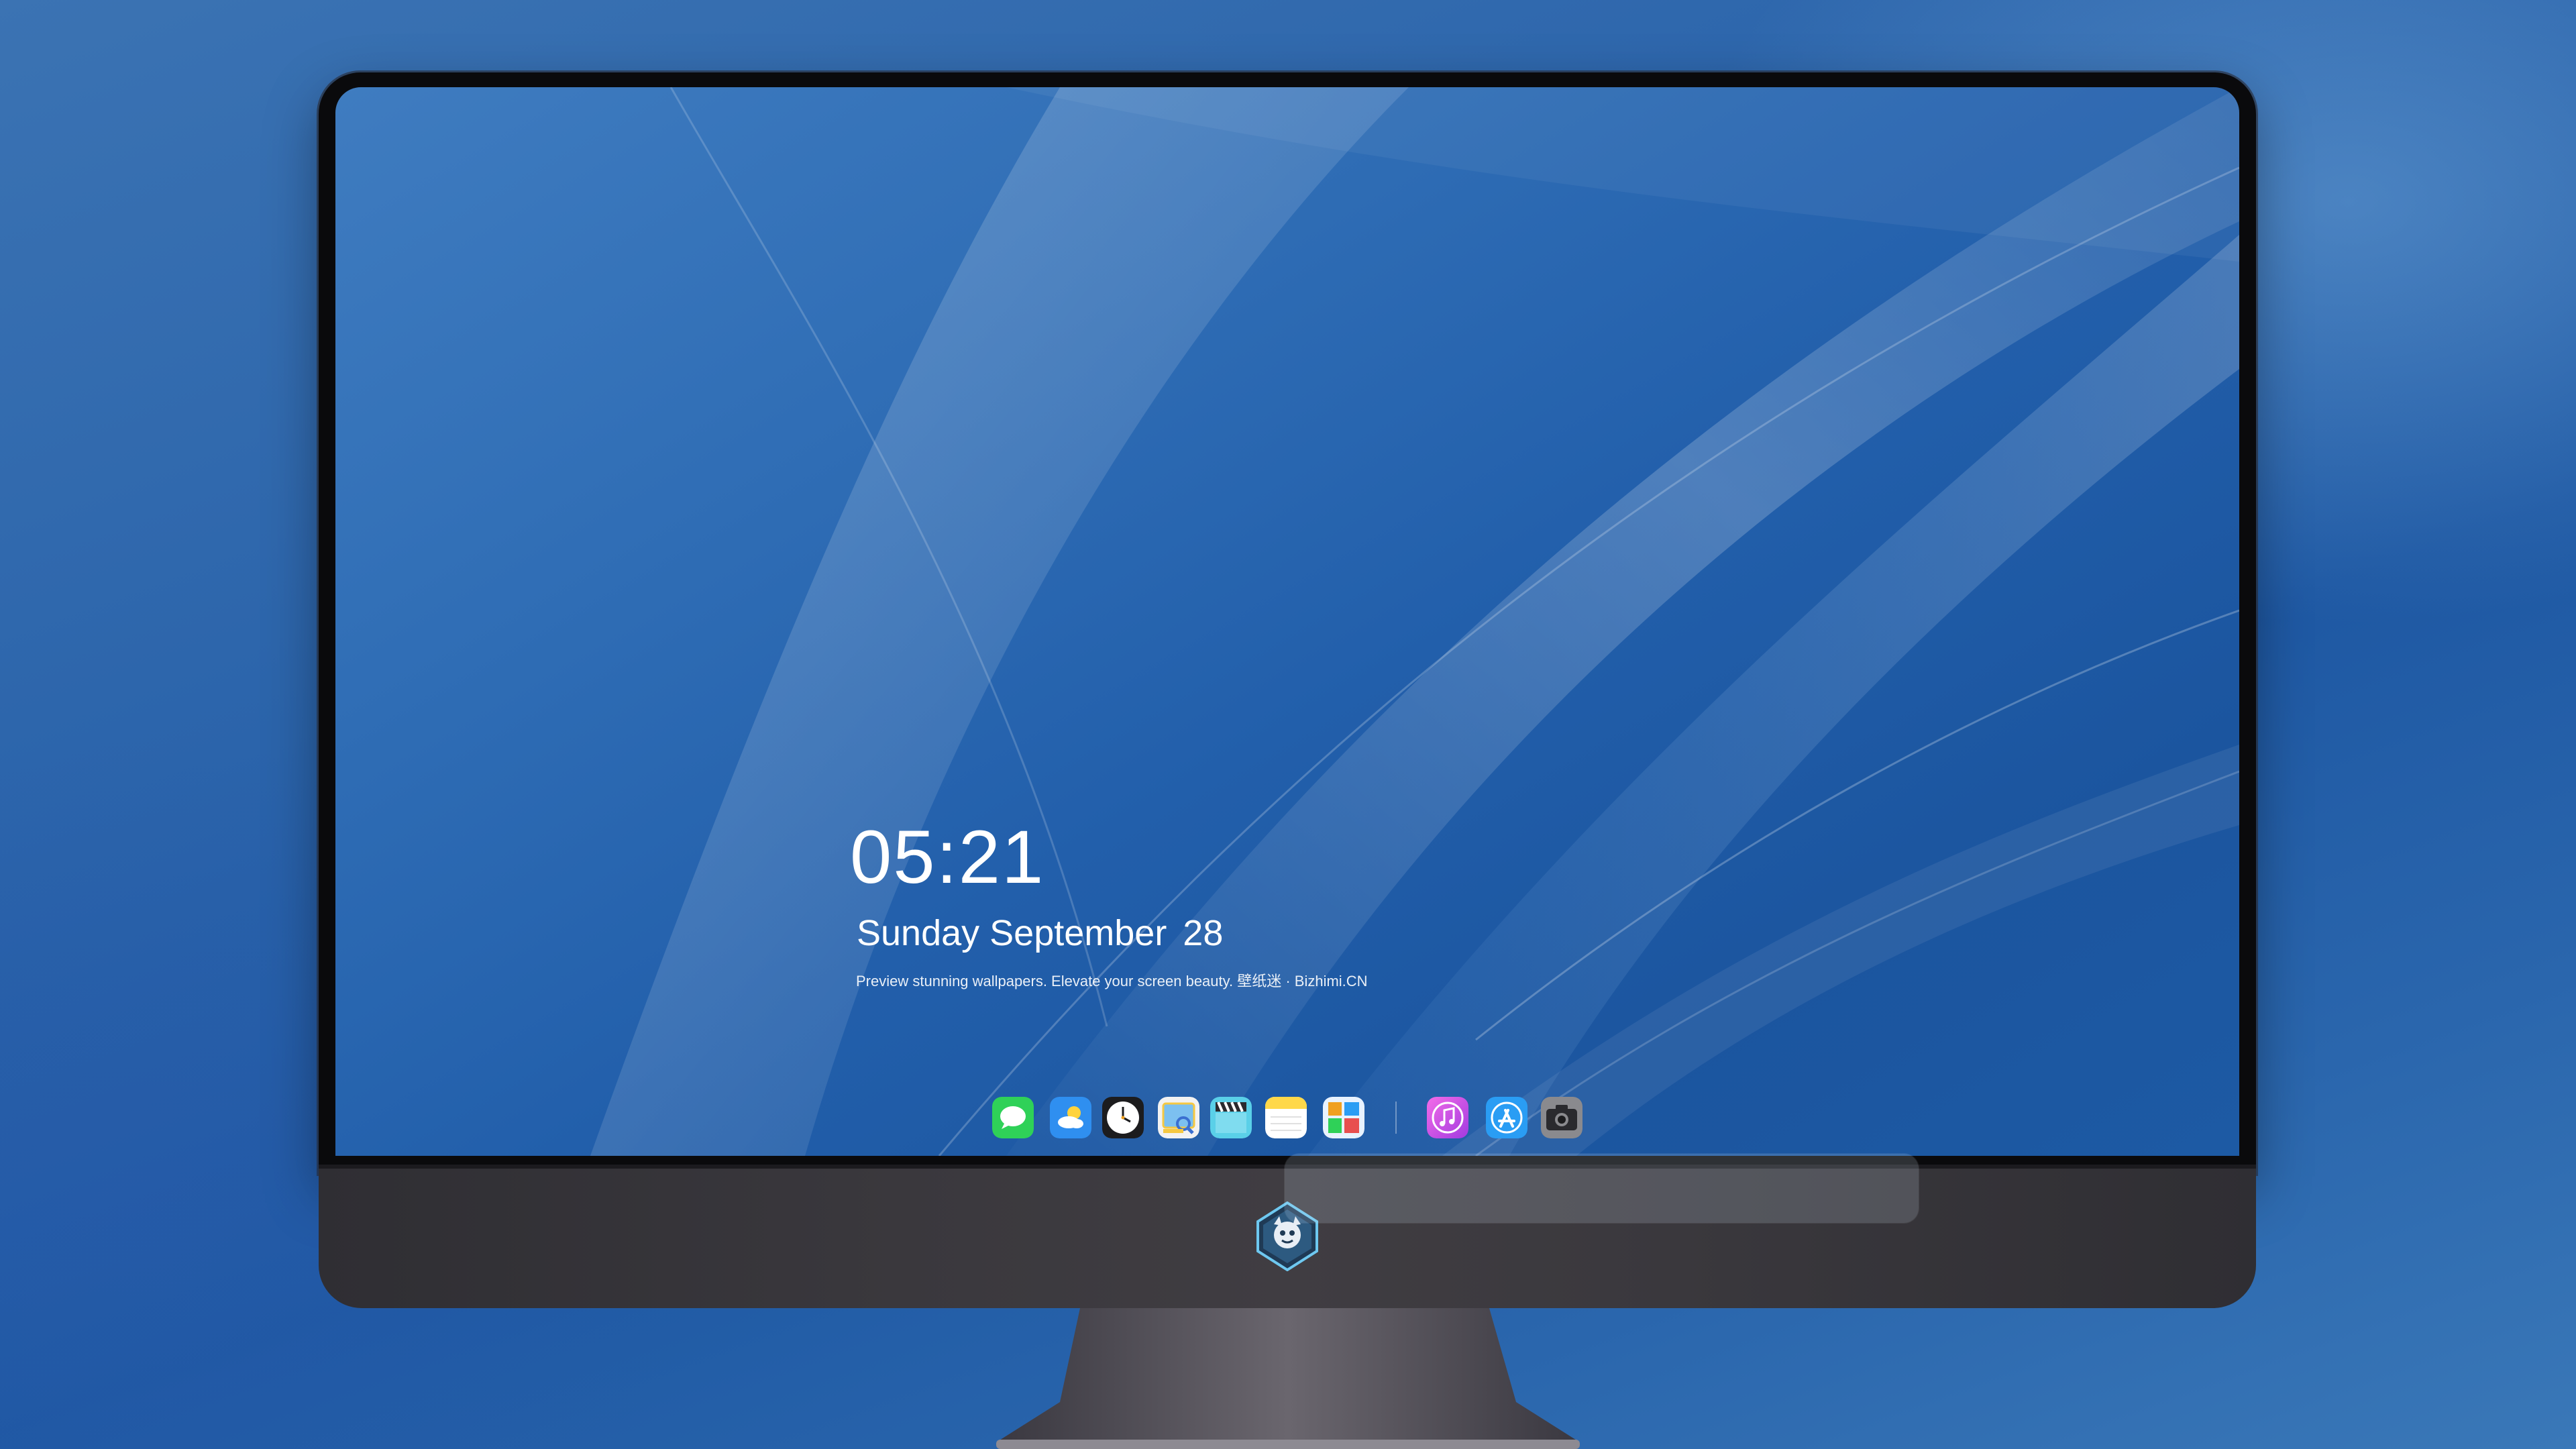 The width and height of the screenshot is (2576, 1449). I want to click on clock-icon, so click(1123, 1117).